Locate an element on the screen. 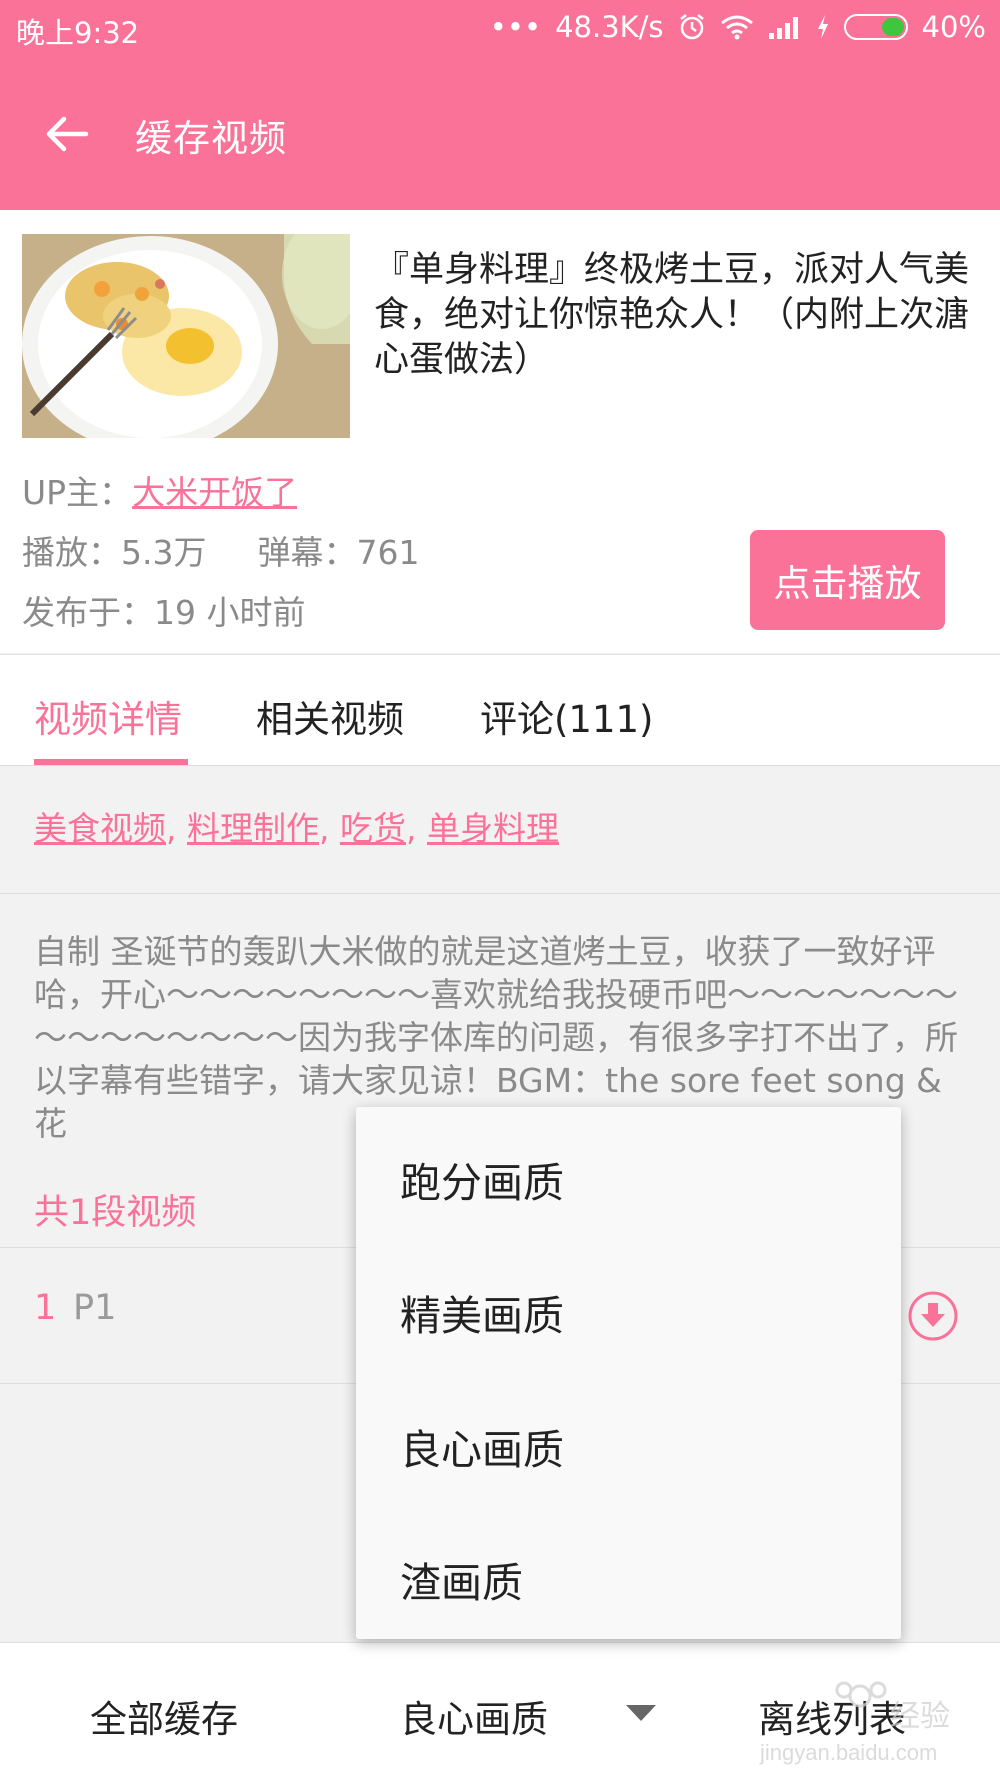  active-tab-indicator is located at coordinates (111, 762).